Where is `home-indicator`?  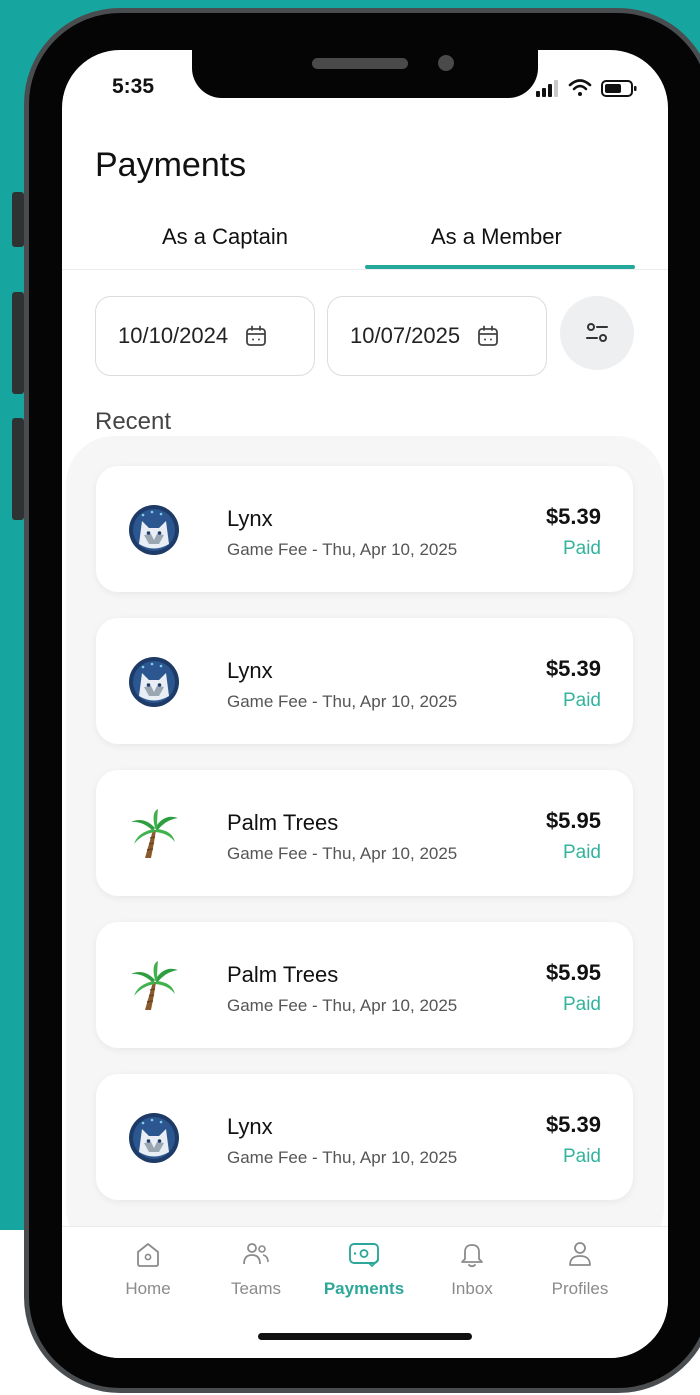
home-indicator is located at coordinates (365, 1336).